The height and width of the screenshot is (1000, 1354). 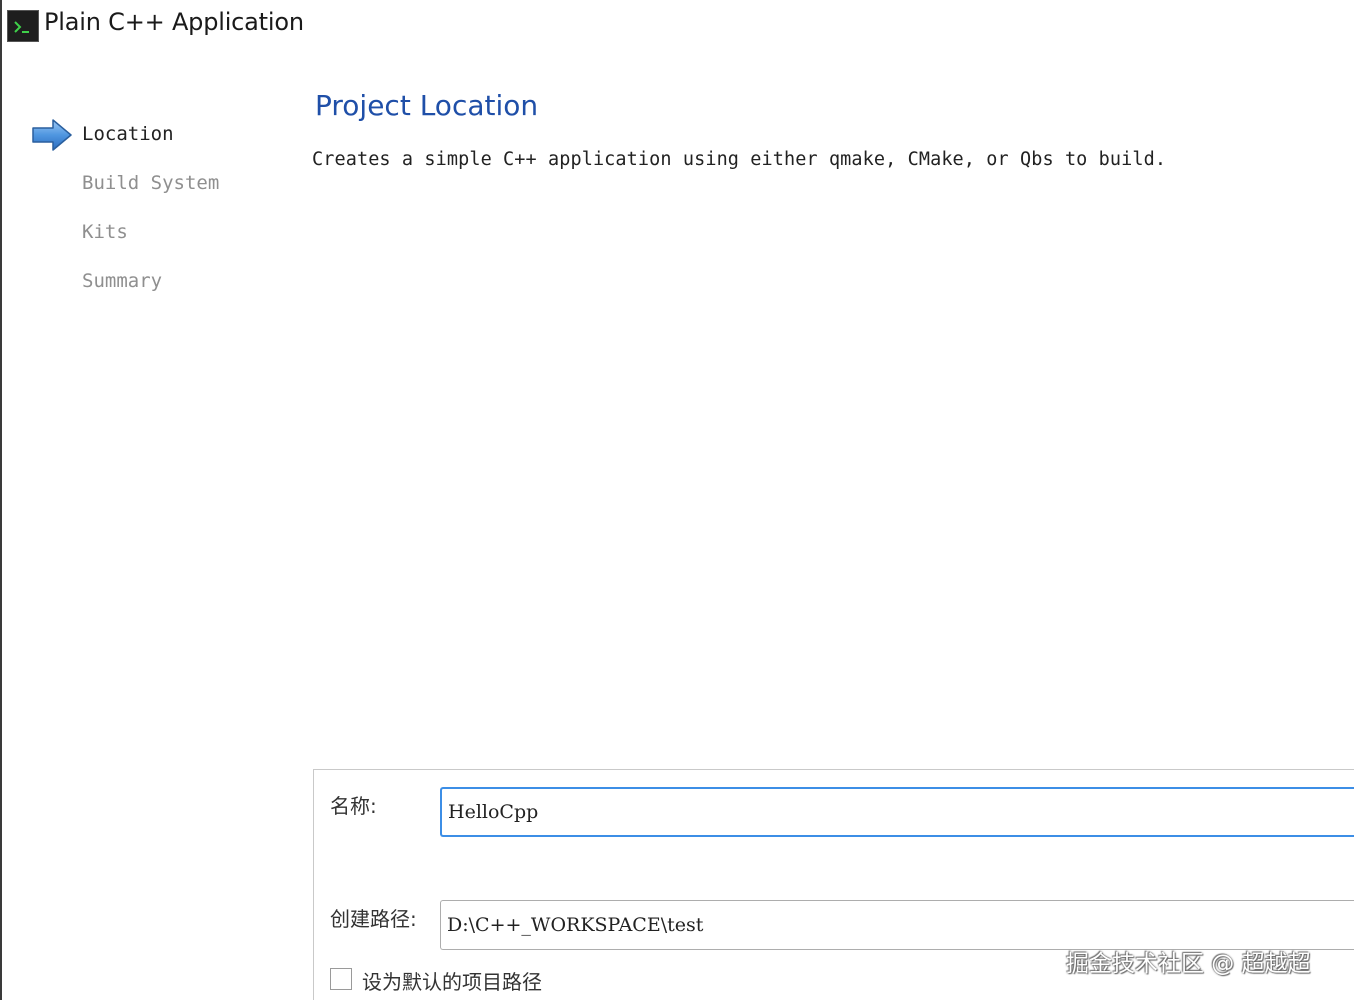 I want to click on path-label: 创建路径:, so click(x=373, y=919).